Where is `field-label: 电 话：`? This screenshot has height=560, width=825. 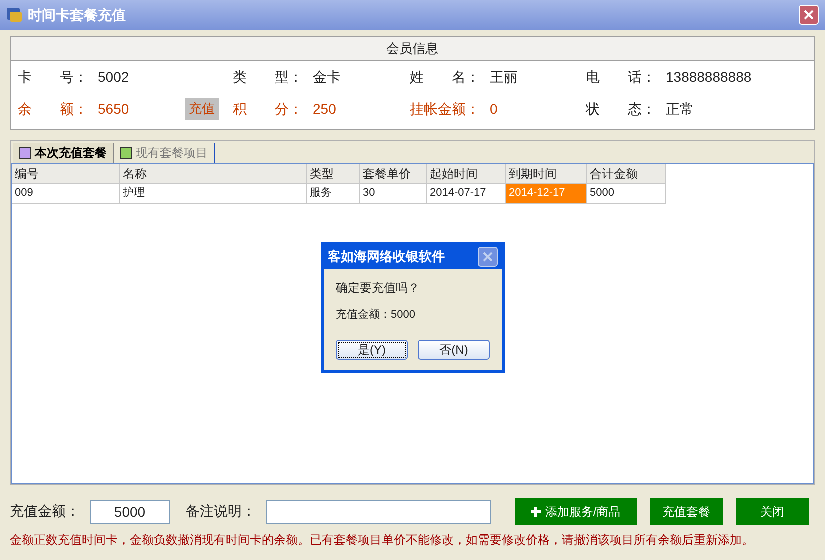
field-label: 电 话： is located at coordinates (621, 77).